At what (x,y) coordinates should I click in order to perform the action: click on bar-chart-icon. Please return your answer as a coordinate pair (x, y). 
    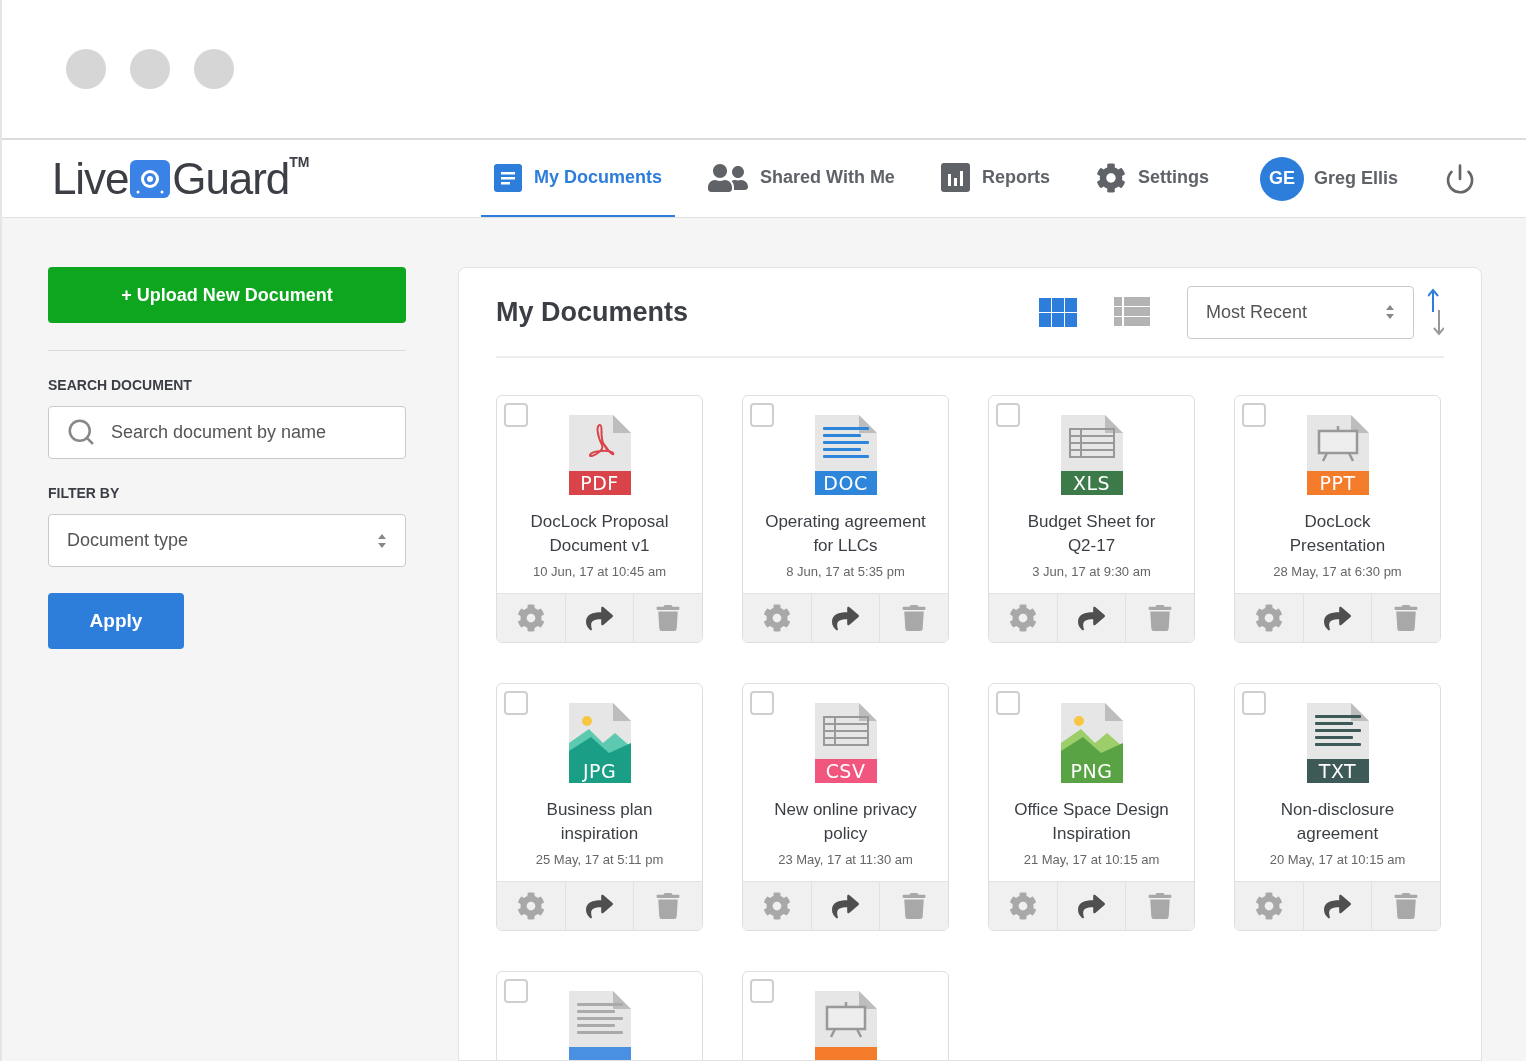
    Looking at the image, I should click on (955, 177).